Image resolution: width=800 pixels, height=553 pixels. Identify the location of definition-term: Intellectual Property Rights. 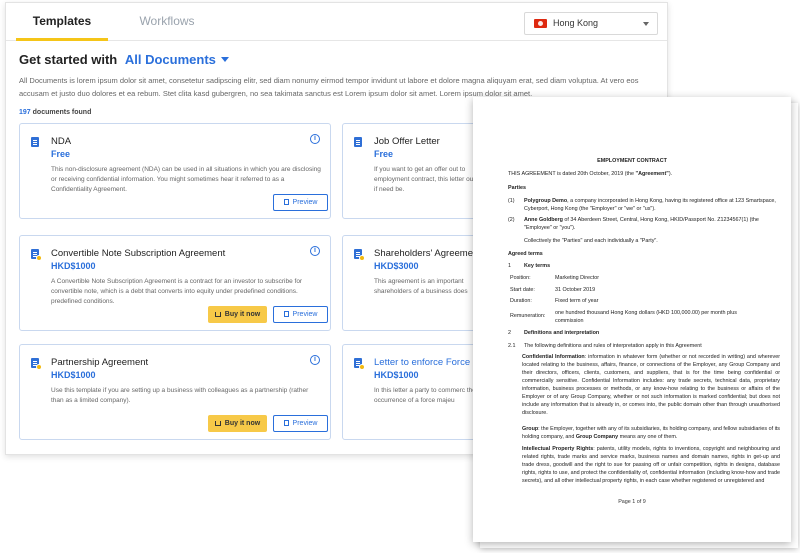
(558, 449).